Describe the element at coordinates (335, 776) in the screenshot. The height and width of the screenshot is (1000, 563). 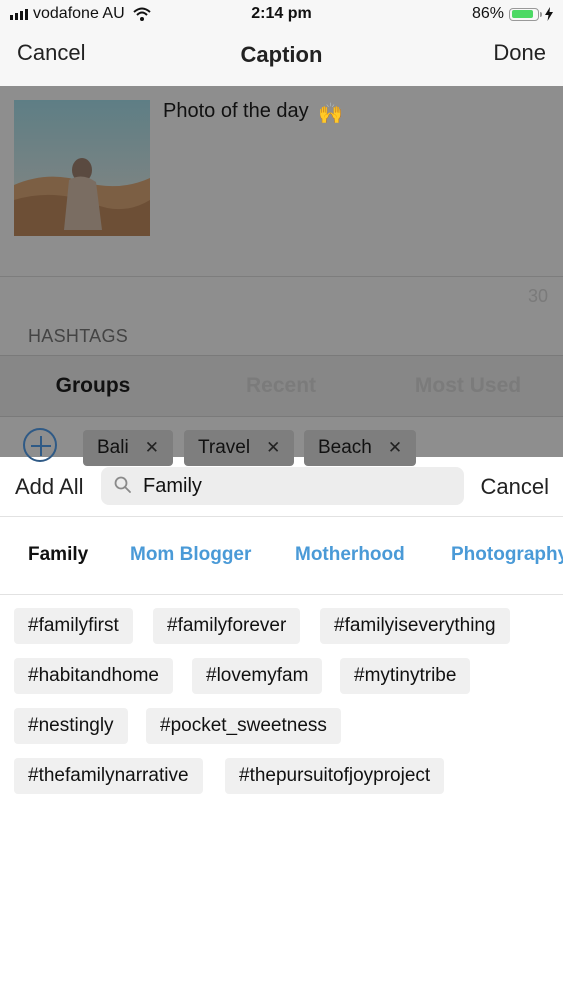
I see `hashtag-chip: #thepursuitofjoyproject` at that location.